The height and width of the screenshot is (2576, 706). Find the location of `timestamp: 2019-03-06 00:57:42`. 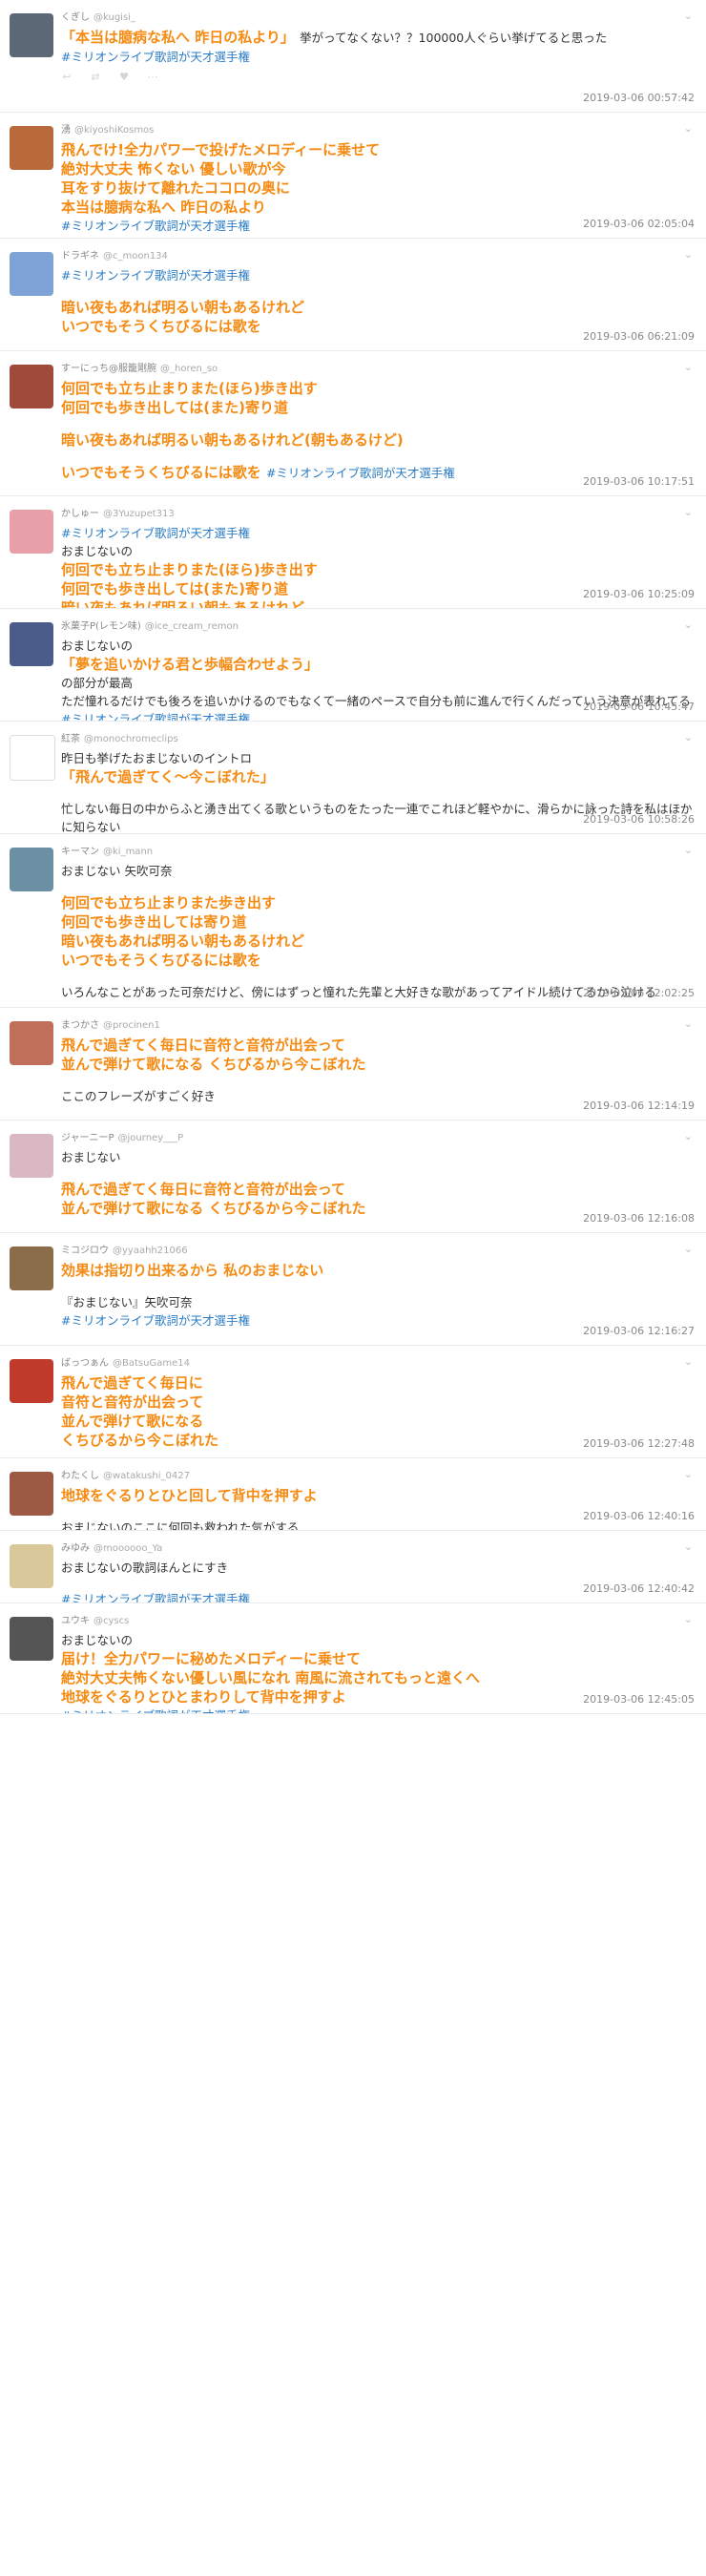

timestamp: 2019-03-06 00:57:42 is located at coordinates (639, 98).